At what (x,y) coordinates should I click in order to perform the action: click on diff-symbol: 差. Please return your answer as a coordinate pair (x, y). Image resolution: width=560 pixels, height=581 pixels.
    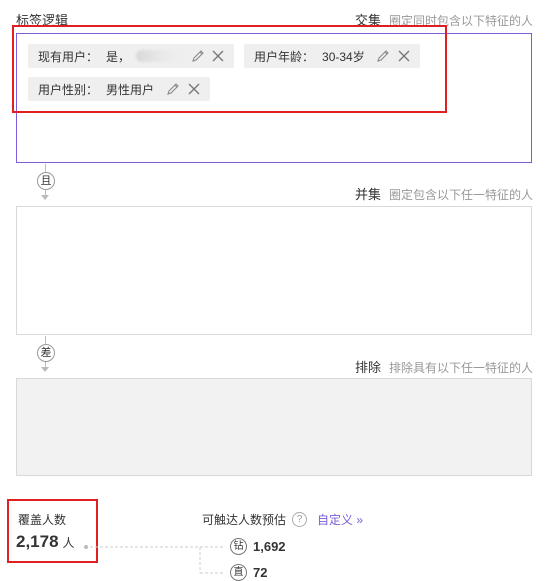
    Looking at the image, I should click on (46, 353).